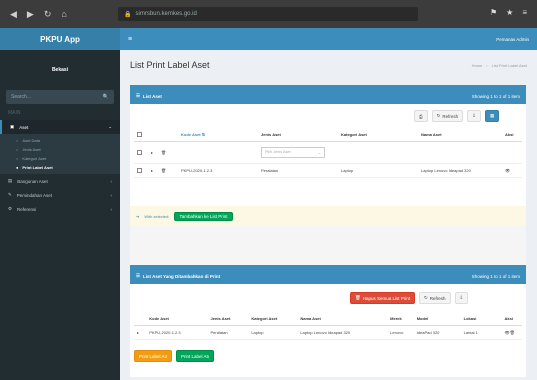  What do you see at coordinates (203, 134) in the screenshot?
I see `sort-icon: ⇅` at bounding box center [203, 134].